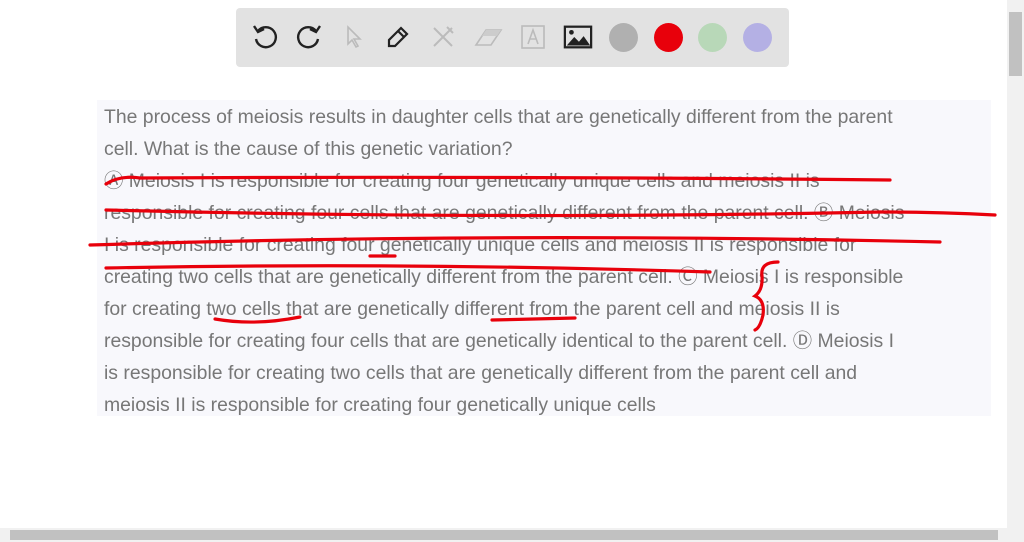 The image size is (1024, 542). I want to click on color-green, so click(712, 37).